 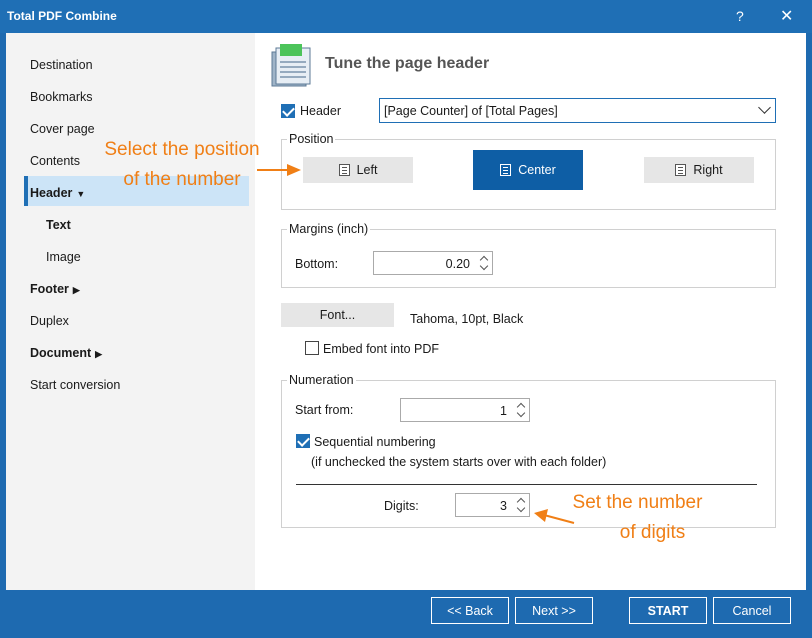 I want to click on digits-value: 3, so click(x=503, y=506).